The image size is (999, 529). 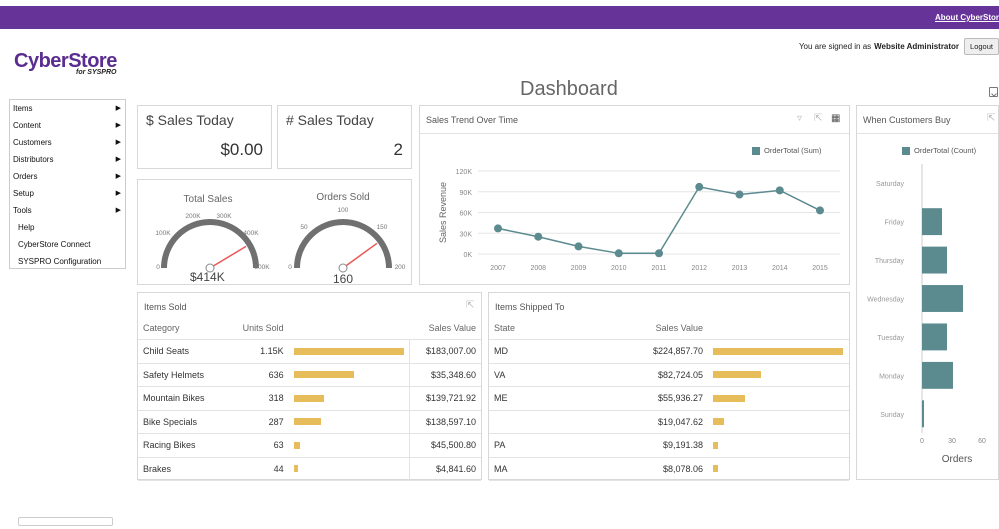 I want to click on category-cell: Safety Helmets, so click(x=179, y=375).